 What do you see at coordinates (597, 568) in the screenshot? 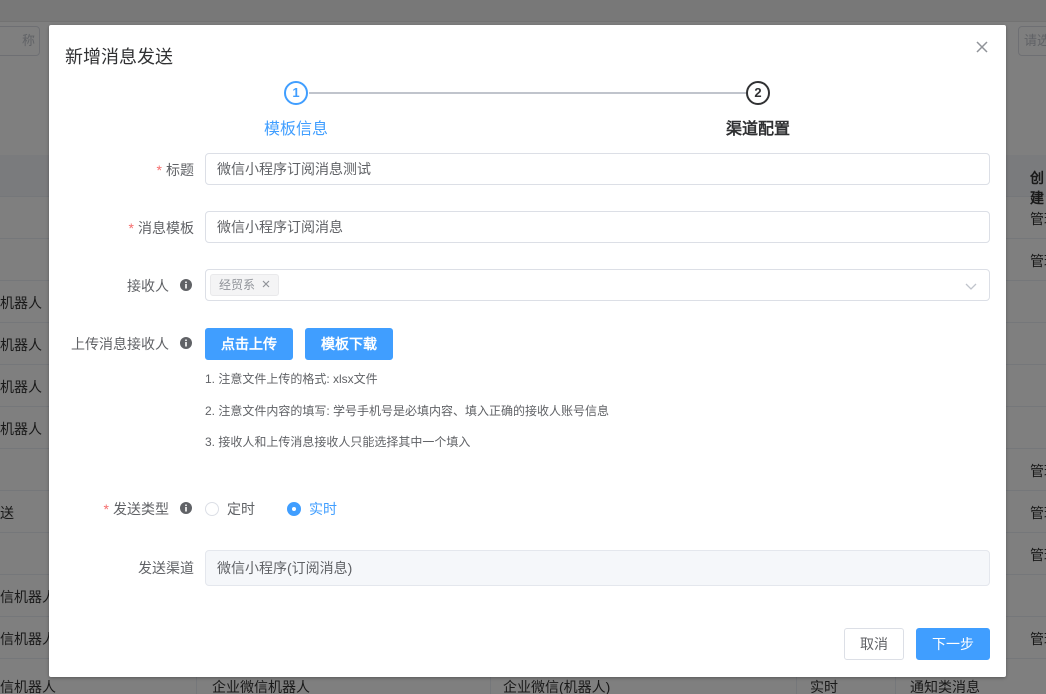
I see `channel-input` at bounding box center [597, 568].